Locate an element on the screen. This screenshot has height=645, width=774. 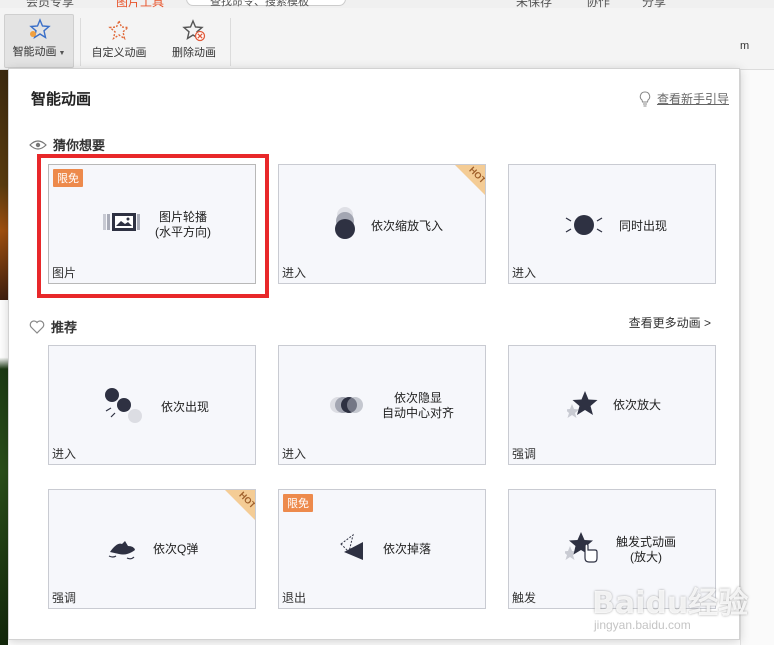
sequential-fade-icon is located at coordinates (346, 405).